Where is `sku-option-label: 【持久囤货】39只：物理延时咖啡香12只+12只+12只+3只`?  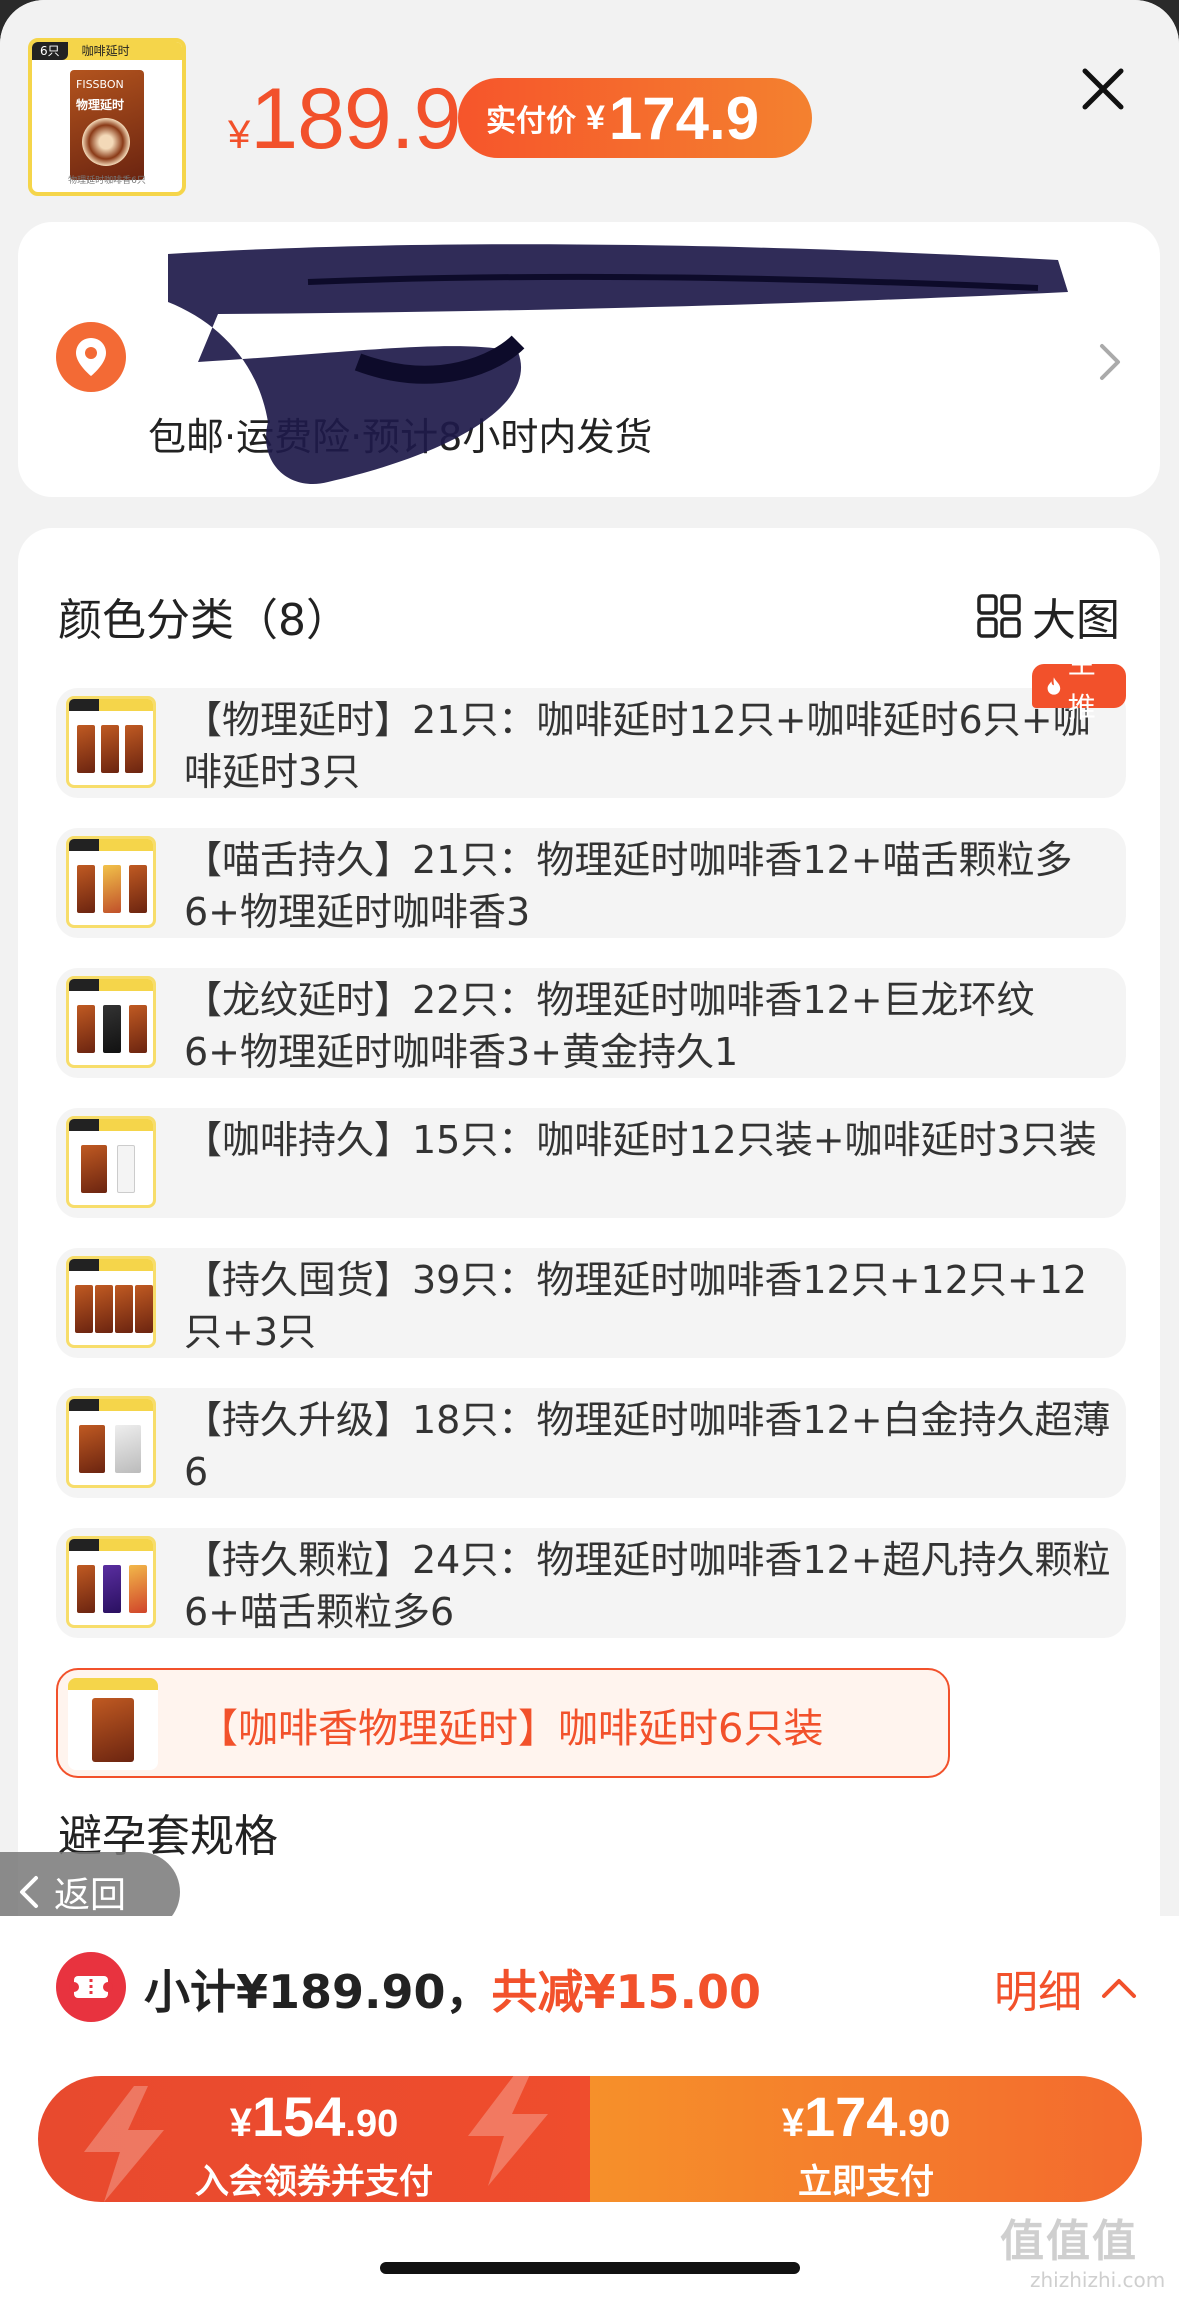
sku-option-label: 【持久囤货】39只：物理延时咖啡香12只+12只+12只+3只 is located at coordinates (636, 1306).